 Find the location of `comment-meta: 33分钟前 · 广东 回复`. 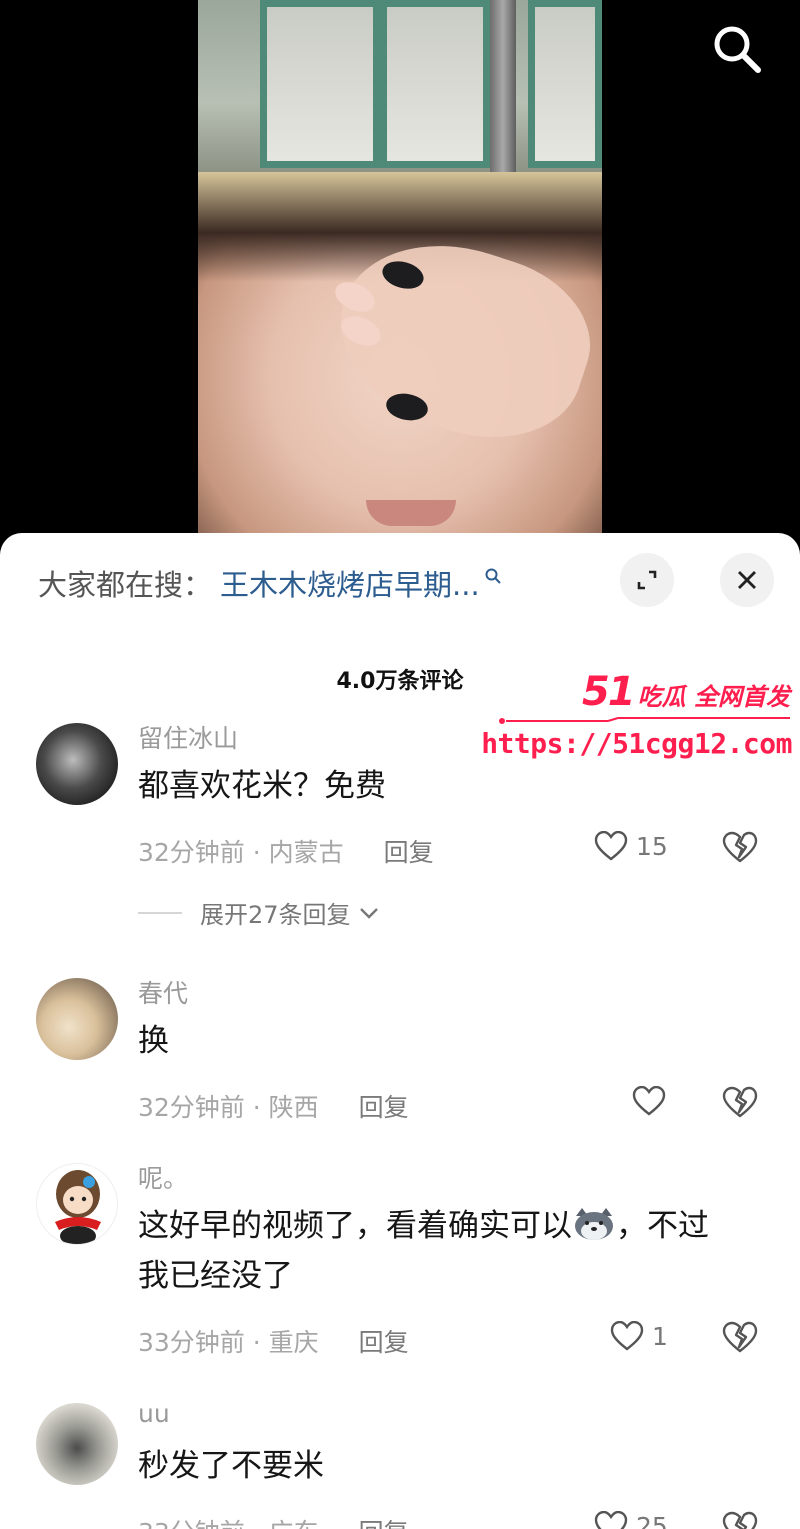

comment-meta: 33分钟前 · 广东 回复 is located at coordinates (273, 1521).